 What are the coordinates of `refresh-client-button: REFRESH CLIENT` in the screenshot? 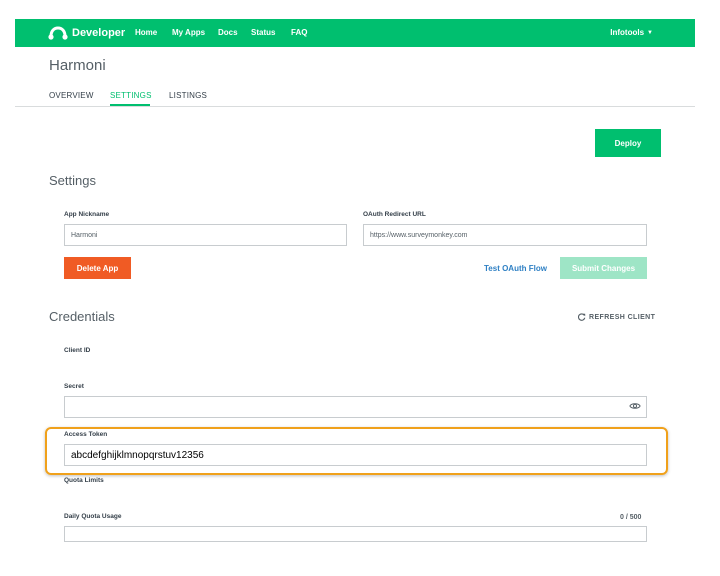 It's located at (616, 317).